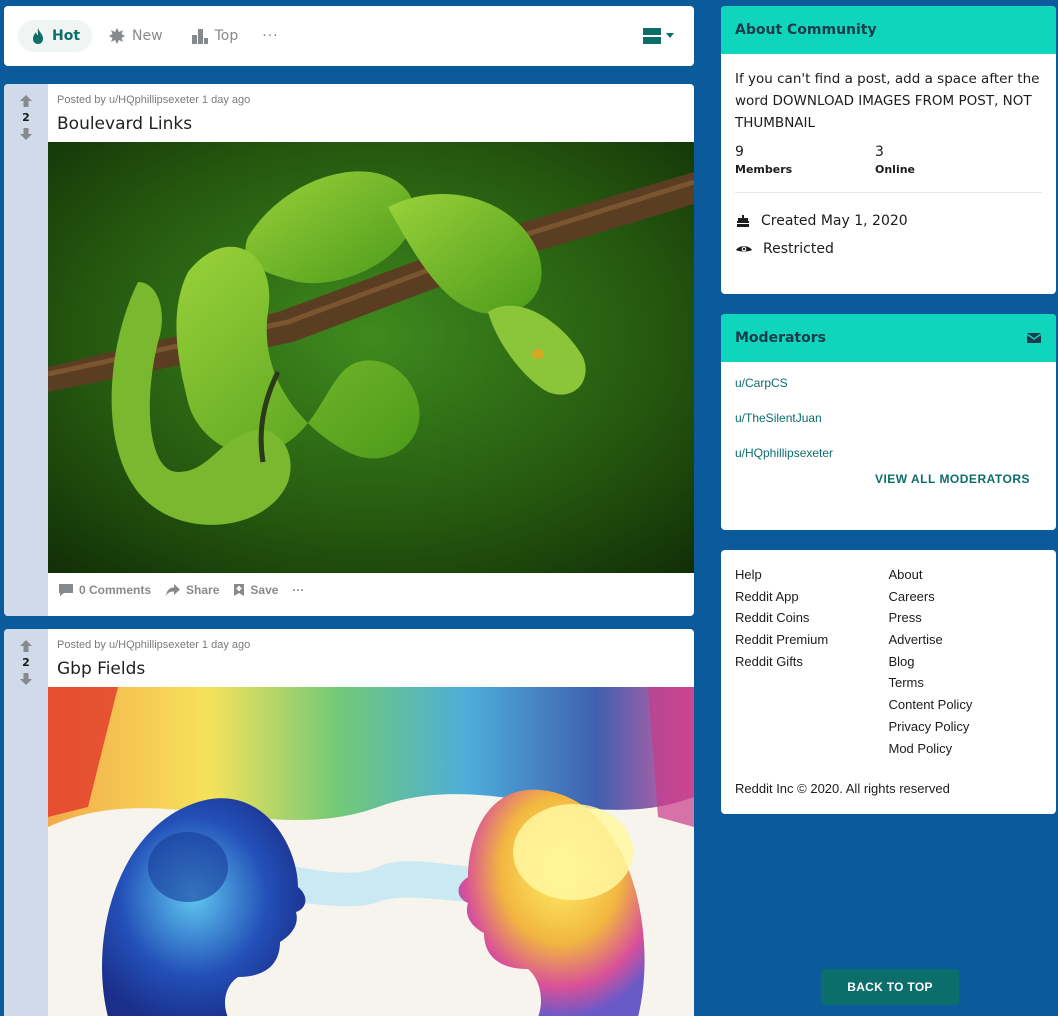  I want to click on save-button: Save, so click(255, 590).